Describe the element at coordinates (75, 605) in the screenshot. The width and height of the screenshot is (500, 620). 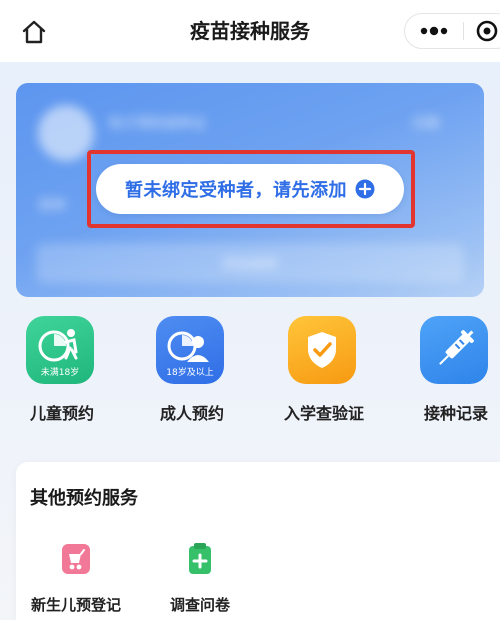
I see `item-label: 新生儿预登记` at that location.